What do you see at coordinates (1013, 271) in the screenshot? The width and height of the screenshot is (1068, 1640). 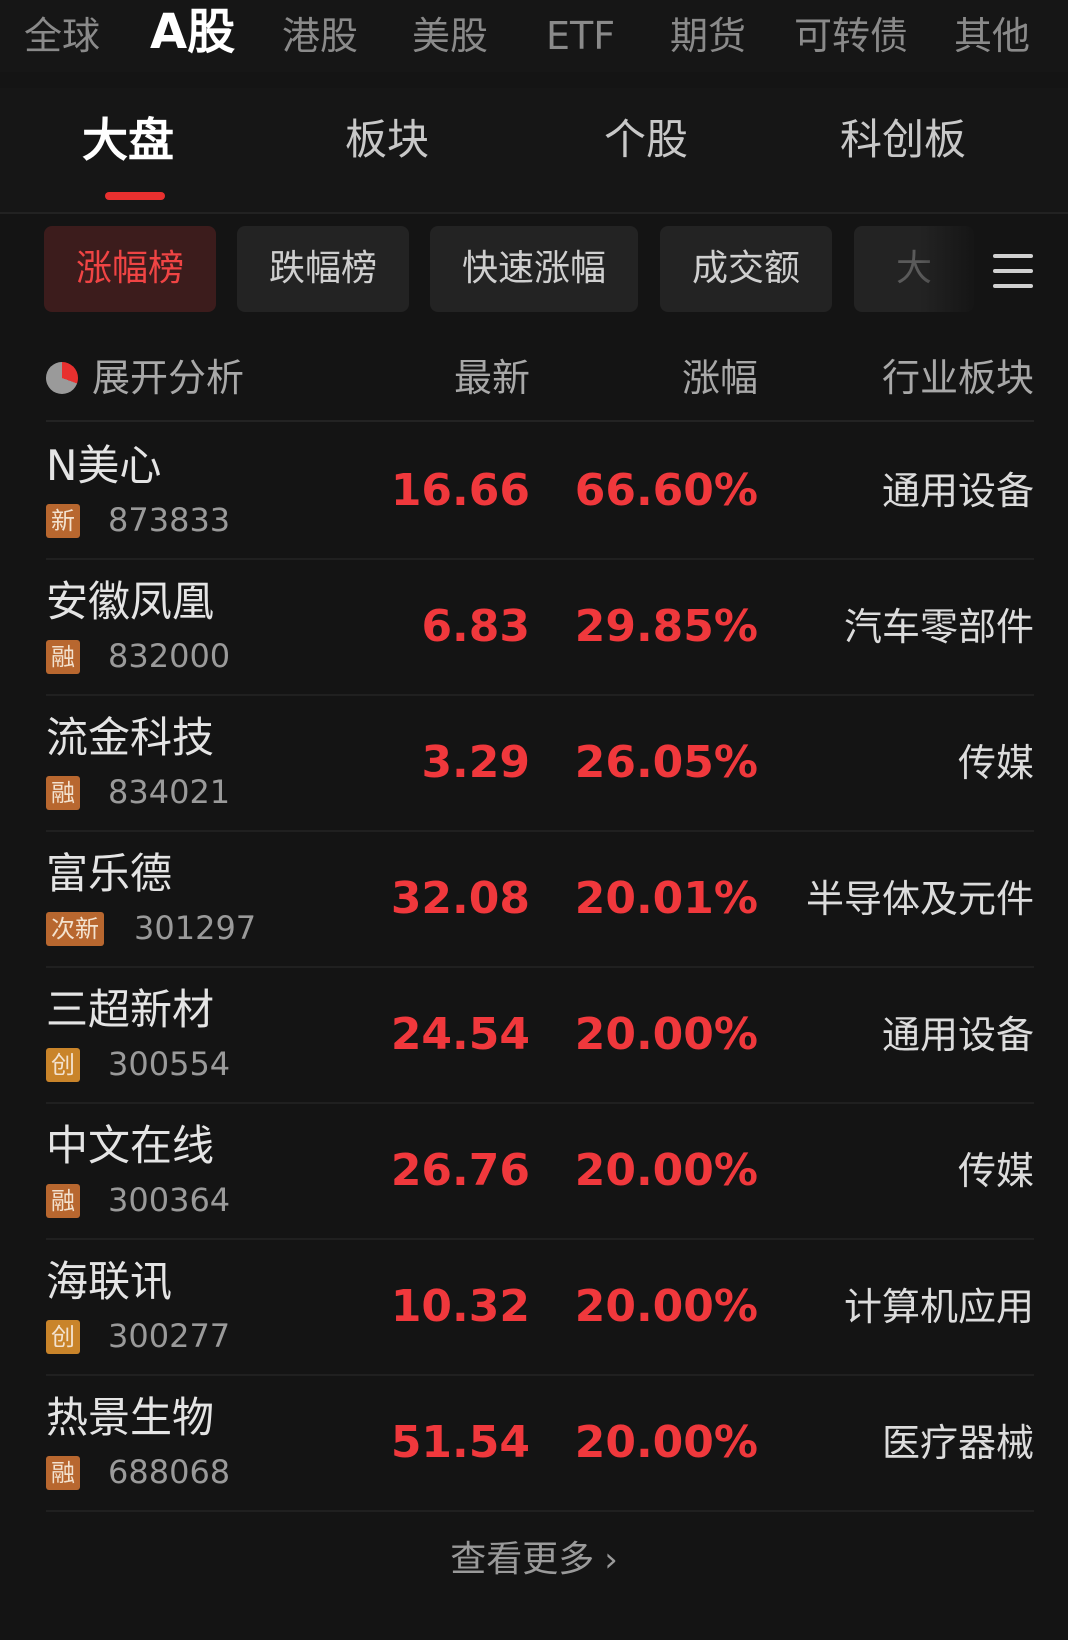 I see `menu-icon` at bounding box center [1013, 271].